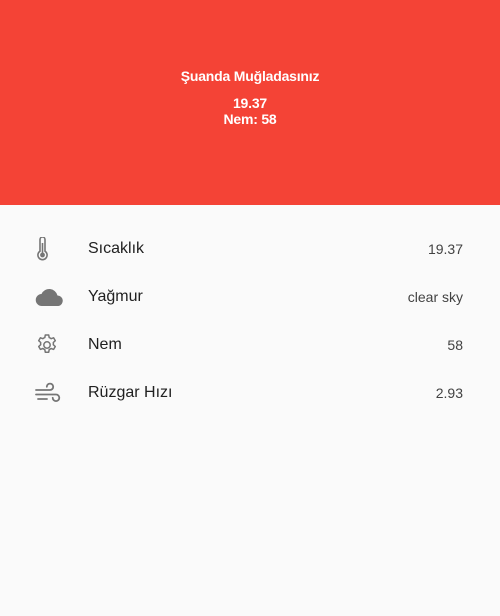 Image resolution: width=500 pixels, height=616 pixels. I want to click on list-item-value: 19.37, so click(445, 249).